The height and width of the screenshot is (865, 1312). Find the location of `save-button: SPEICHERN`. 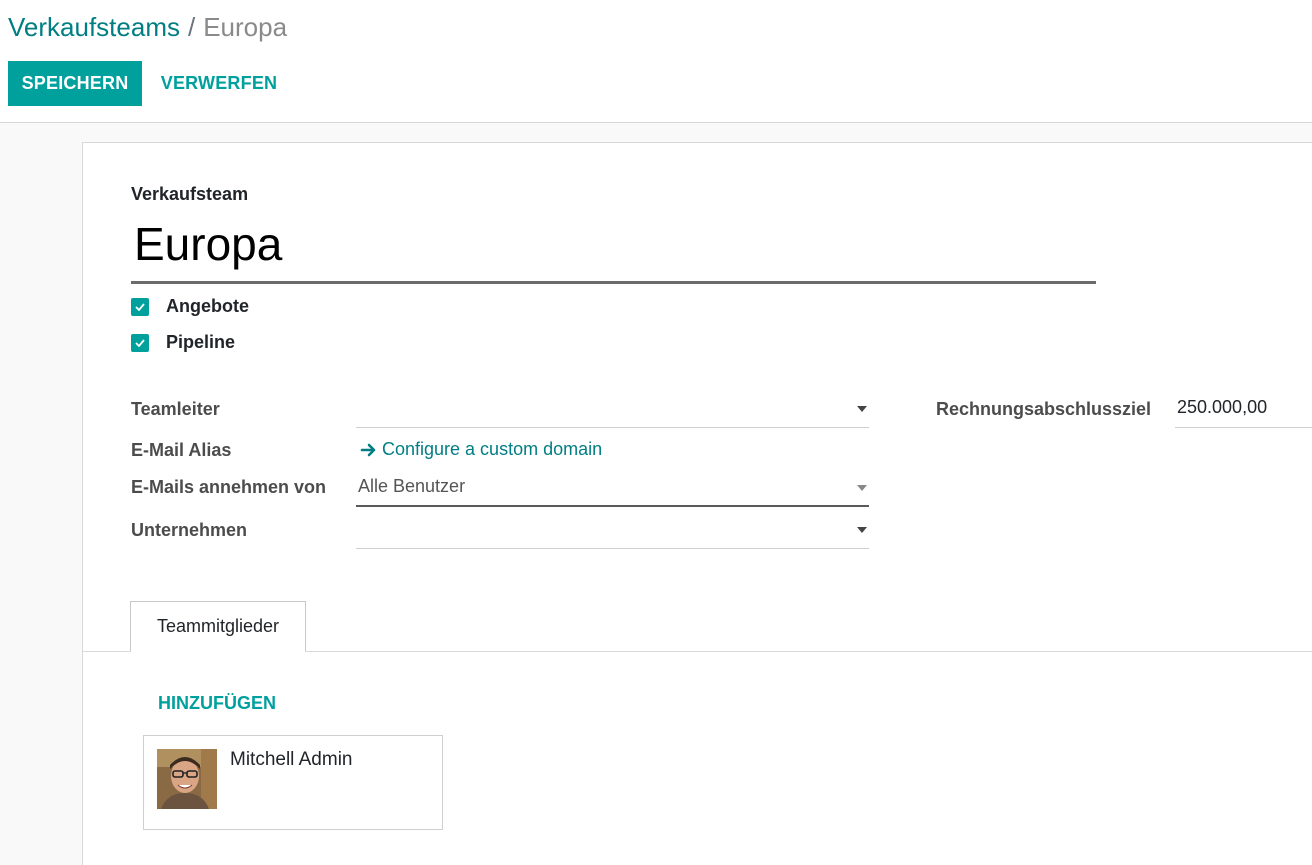

save-button: SPEICHERN is located at coordinates (75, 83).